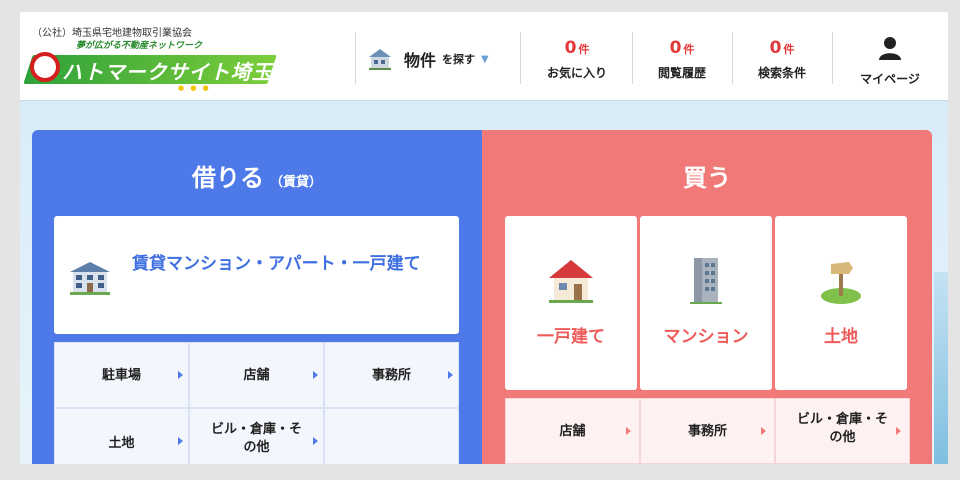 The image size is (960, 480). What do you see at coordinates (459, 59) in the screenshot?
I see `search-label-sub: を探す` at bounding box center [459, 59].